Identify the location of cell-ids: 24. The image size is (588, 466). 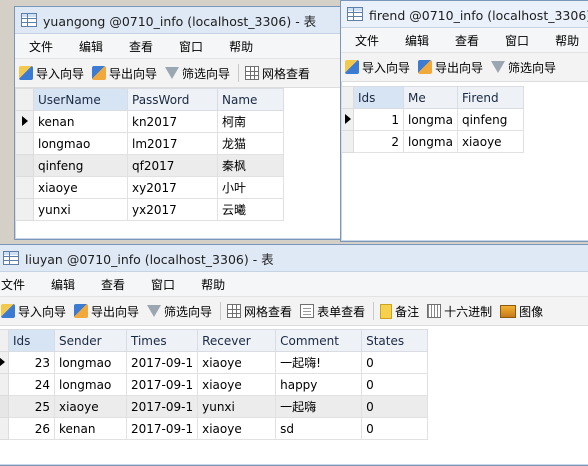
(31, 384).